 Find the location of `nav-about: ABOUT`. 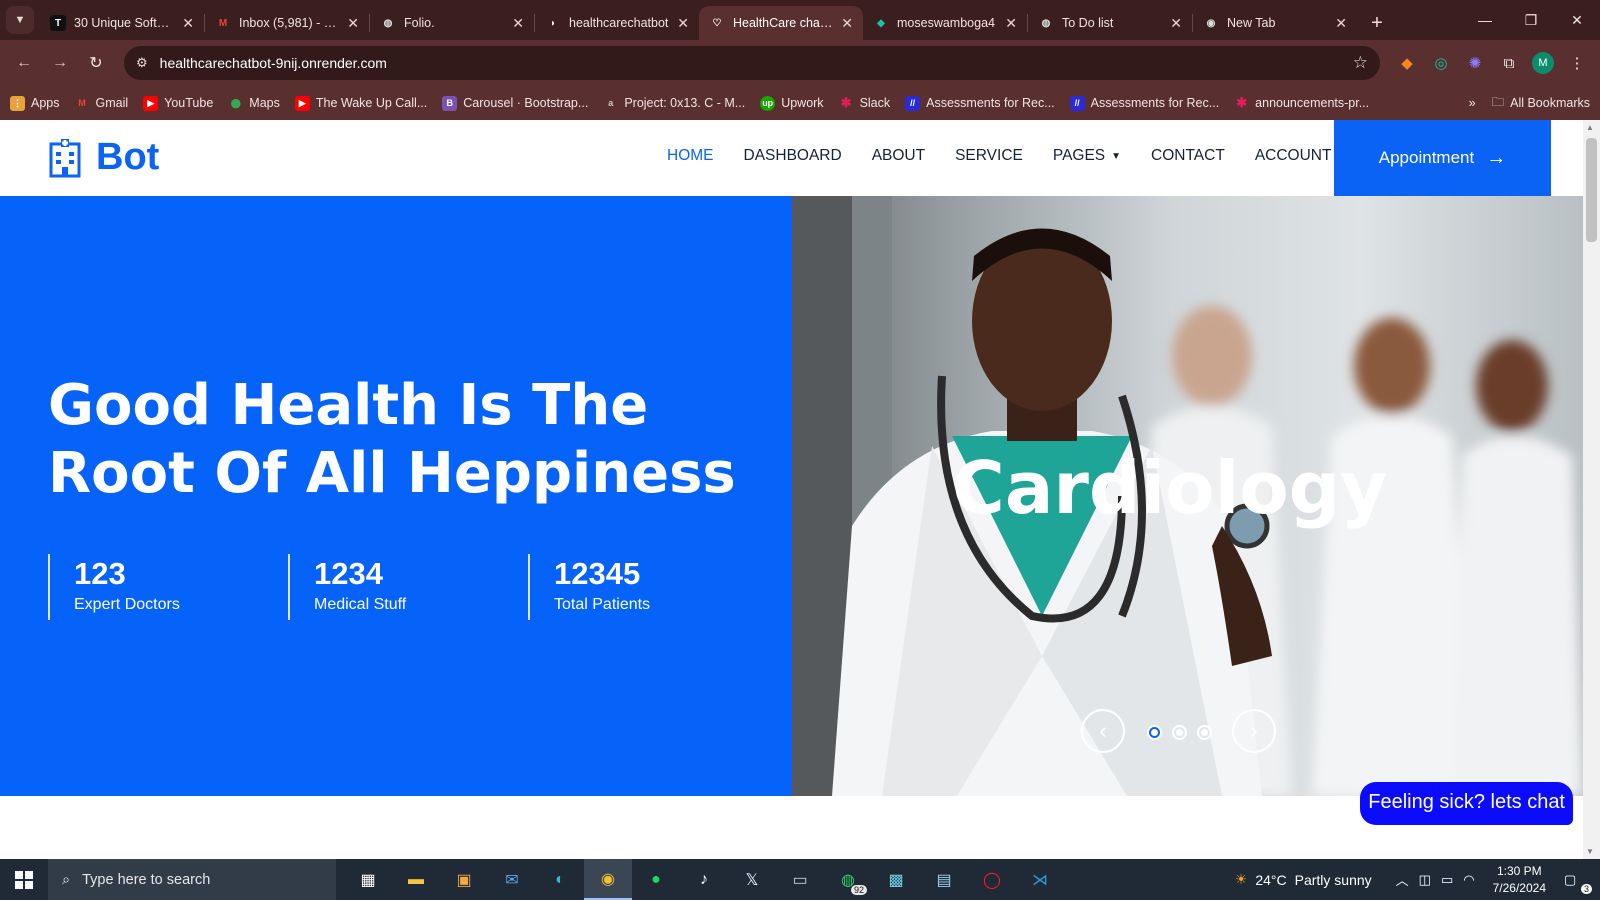

nav-about: ABOUT is located at coordinates (898, 156).